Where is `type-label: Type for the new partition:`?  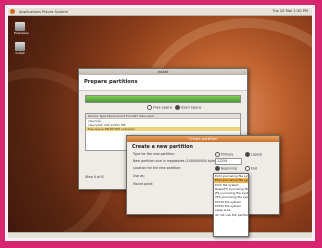
type-label: Type for the new partition: is located at coordinates (154, 154).